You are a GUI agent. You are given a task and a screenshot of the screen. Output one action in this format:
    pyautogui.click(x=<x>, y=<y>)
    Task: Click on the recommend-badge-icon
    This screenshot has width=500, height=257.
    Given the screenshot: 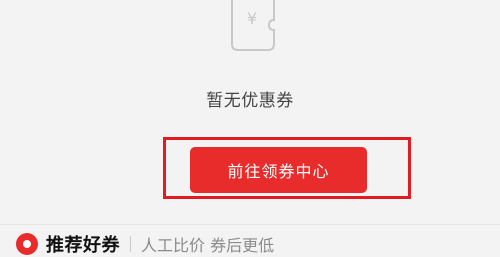 What is the action you would take?
    pyautogui.click(x=27, y=244)
    